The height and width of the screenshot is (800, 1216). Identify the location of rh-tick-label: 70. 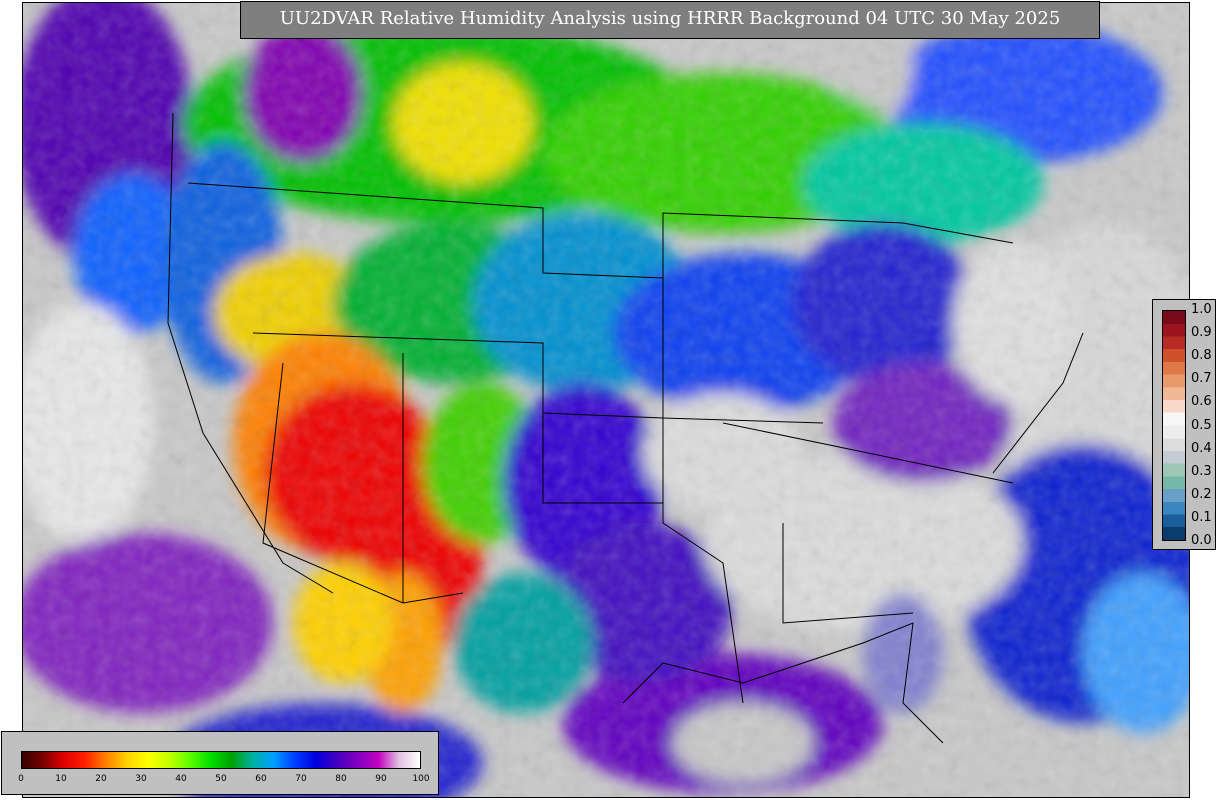
(301, 779).